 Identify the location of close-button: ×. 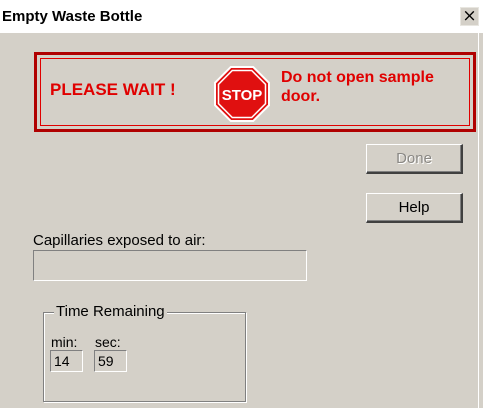
(469, 16).